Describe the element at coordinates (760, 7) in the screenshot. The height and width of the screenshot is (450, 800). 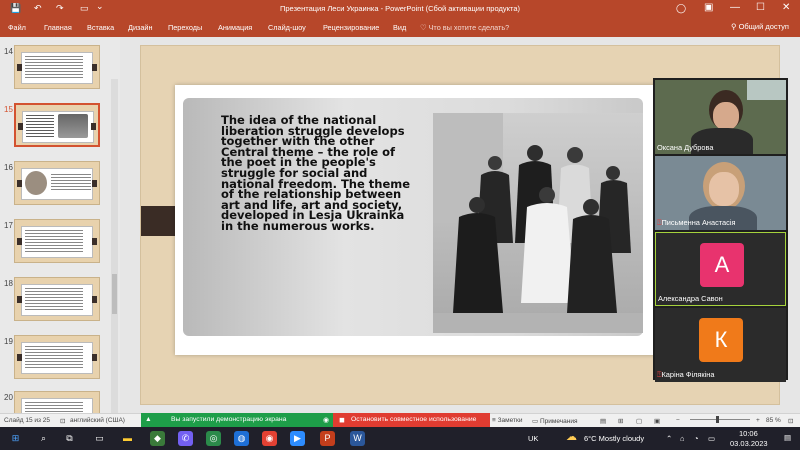
I see `maximize-icon: ☐` at that location.